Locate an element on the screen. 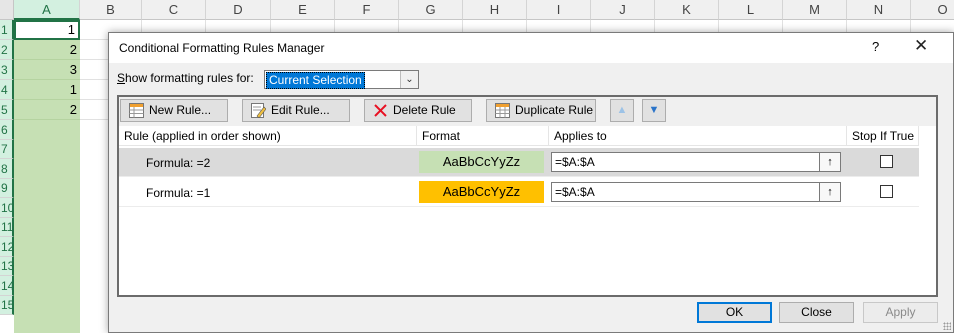 The image size is (954, 333). duplicate-rule-icon is located at coordinates (502, 110).